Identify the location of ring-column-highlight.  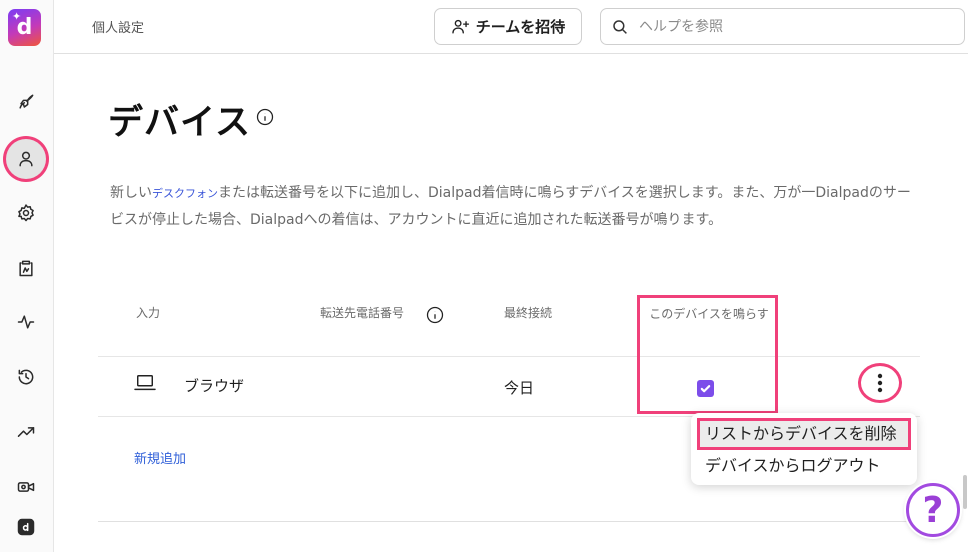
(707, 354).